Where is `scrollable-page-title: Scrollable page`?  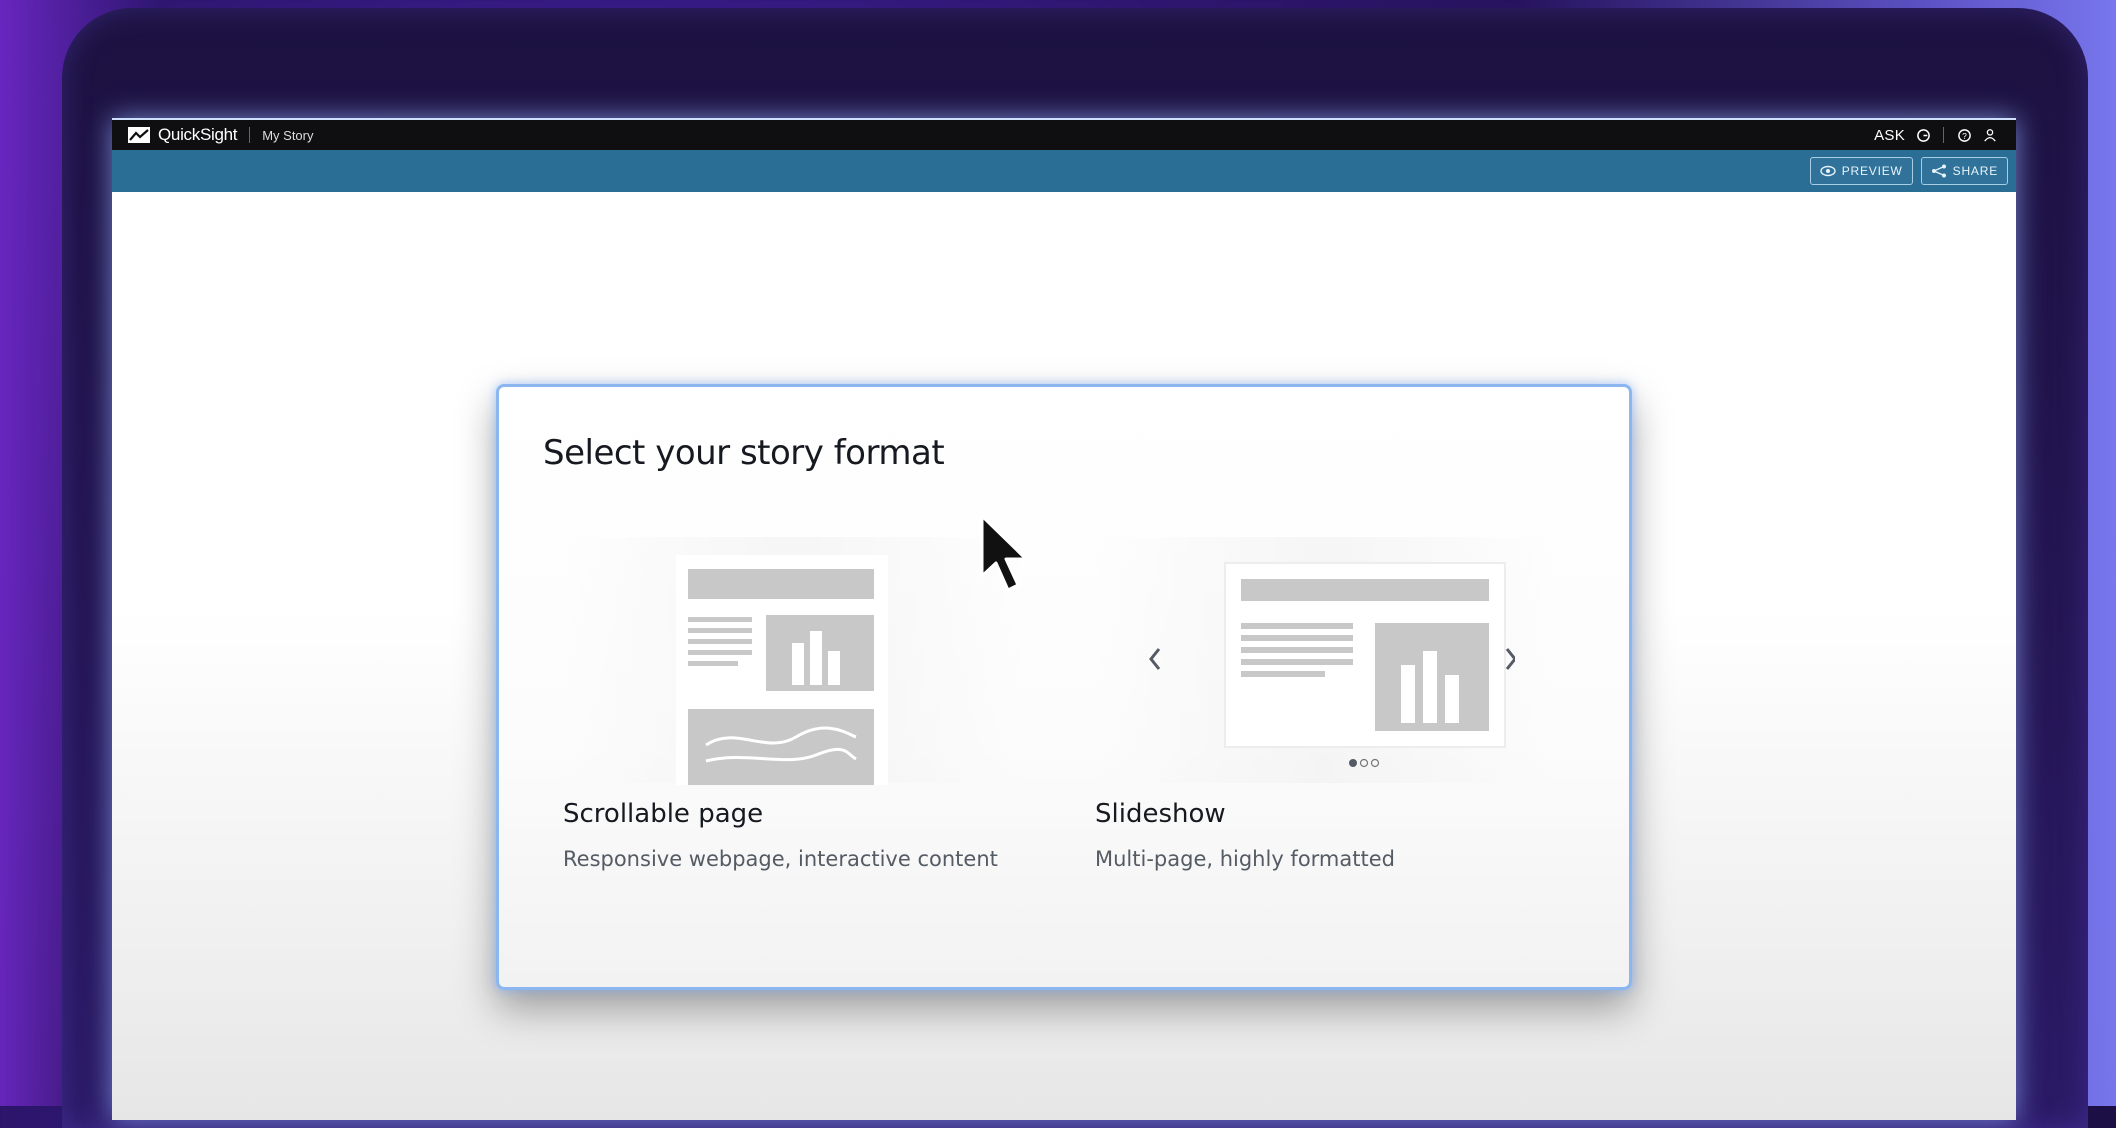 scrollable-page-title: Scrollable page is located at coordinates (663, 814).